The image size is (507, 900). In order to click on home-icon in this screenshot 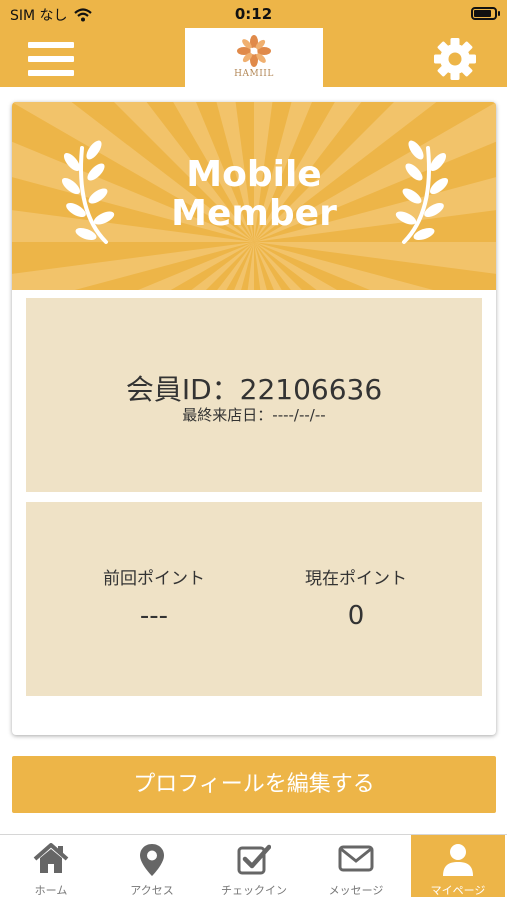, I will do `click(51, 858)`.